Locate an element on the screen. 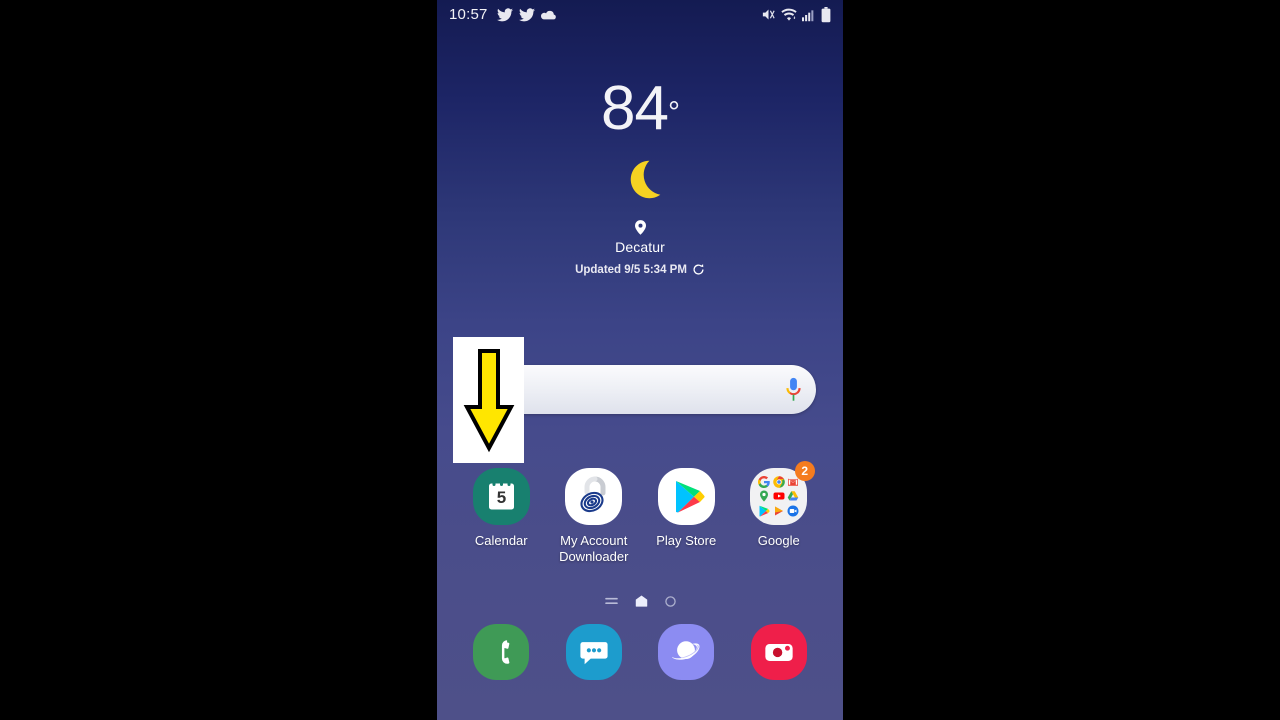  location-pin-wrap is located at coordinates (640, 228).